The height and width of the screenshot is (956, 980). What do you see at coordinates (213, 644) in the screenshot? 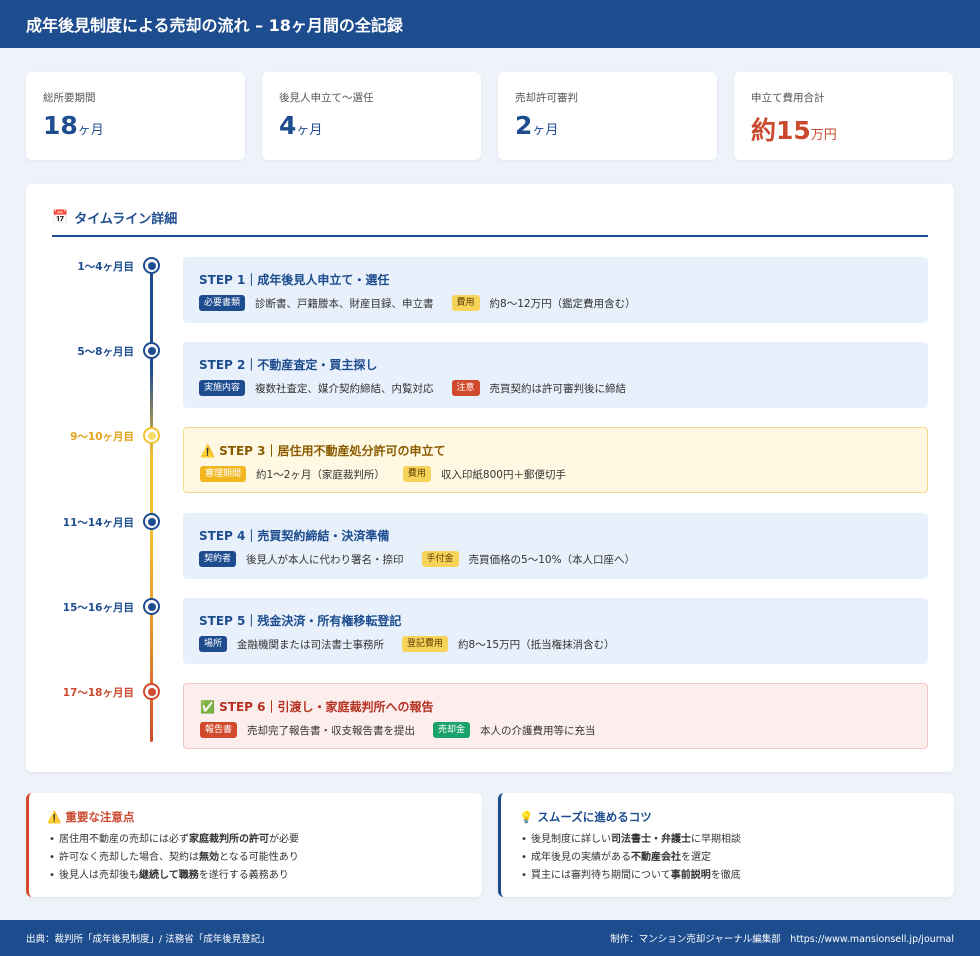
I see `step-tag: 場所` at bounding box center [213, 644].